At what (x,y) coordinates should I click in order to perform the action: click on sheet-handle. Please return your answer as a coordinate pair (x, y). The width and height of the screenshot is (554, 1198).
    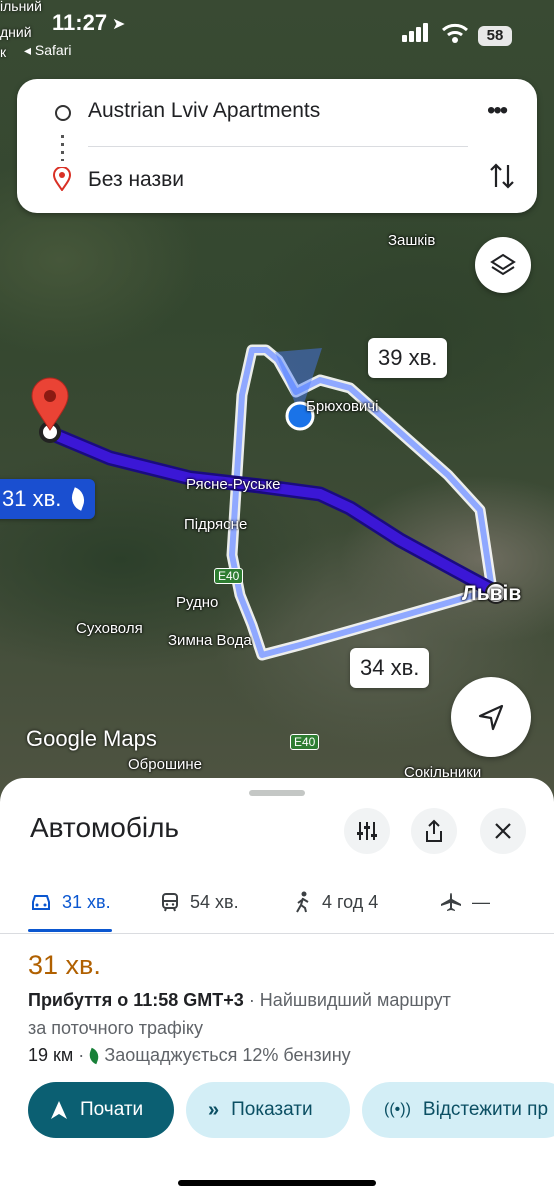
    Looking at the image, I should click on (277, 793).